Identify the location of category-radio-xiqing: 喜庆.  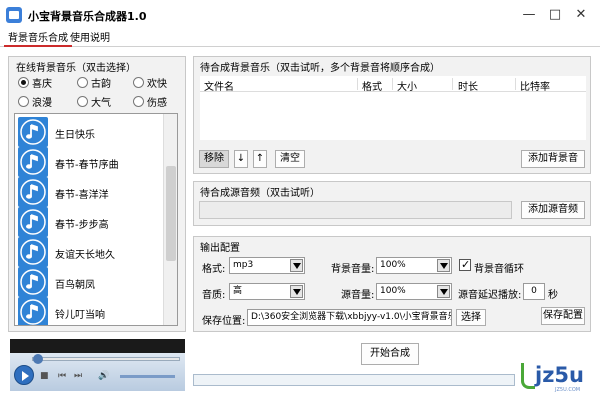
(35, 82).